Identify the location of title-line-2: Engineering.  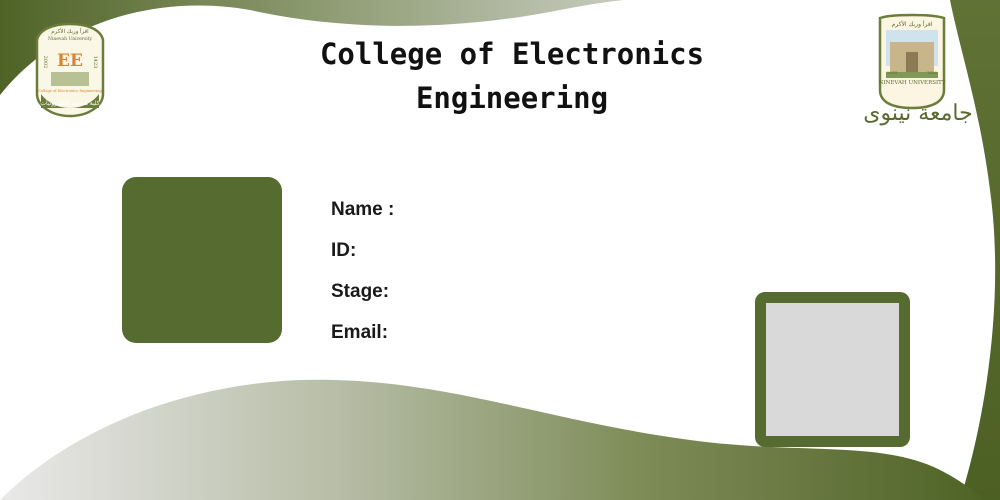
(512, 98).